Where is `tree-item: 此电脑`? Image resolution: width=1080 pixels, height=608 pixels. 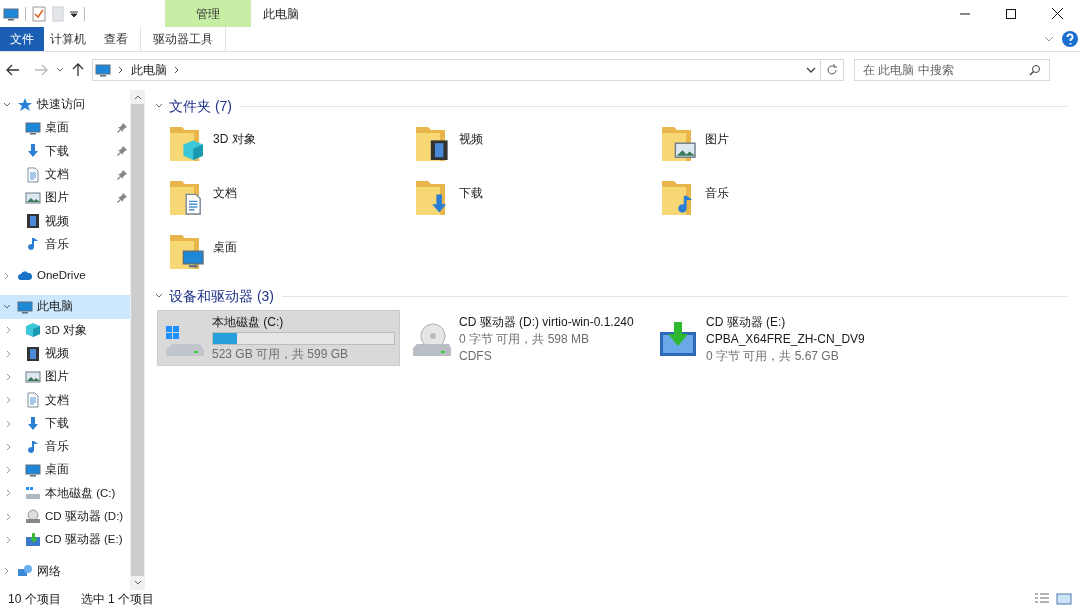
tree-item: 此电脑 is located at coordinates (65, 307).